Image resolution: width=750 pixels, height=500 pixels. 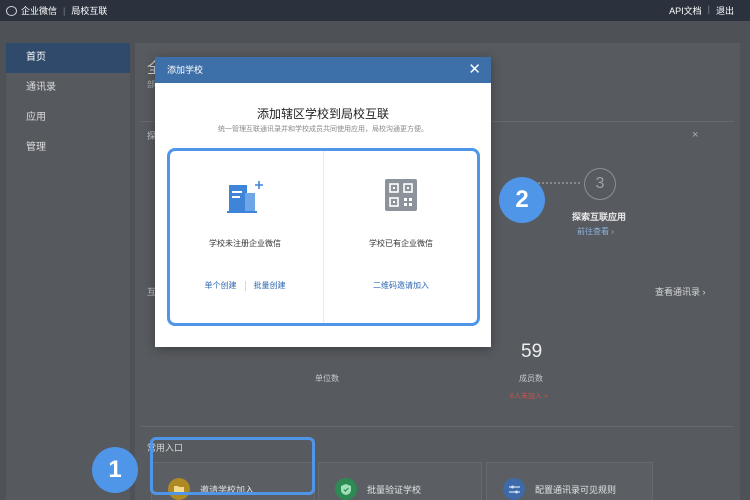 I want to click on step-badge-2: 2, so click(x=522, y=200).